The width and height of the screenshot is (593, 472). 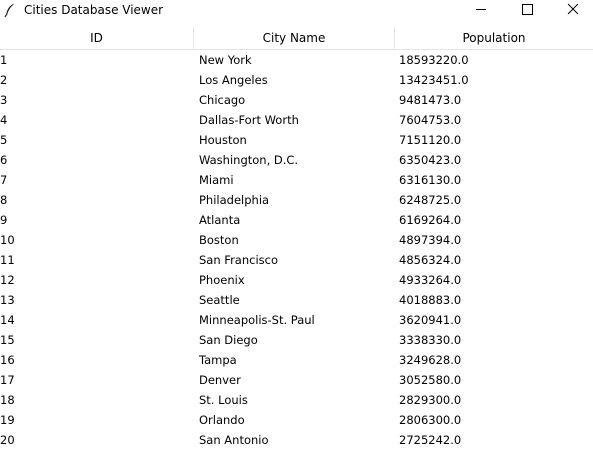 What do you see at coordinates (296, 380) in the screenshot?
I see `table-row: 17 Denver 3052580.0` at bounding box center [296, 380].